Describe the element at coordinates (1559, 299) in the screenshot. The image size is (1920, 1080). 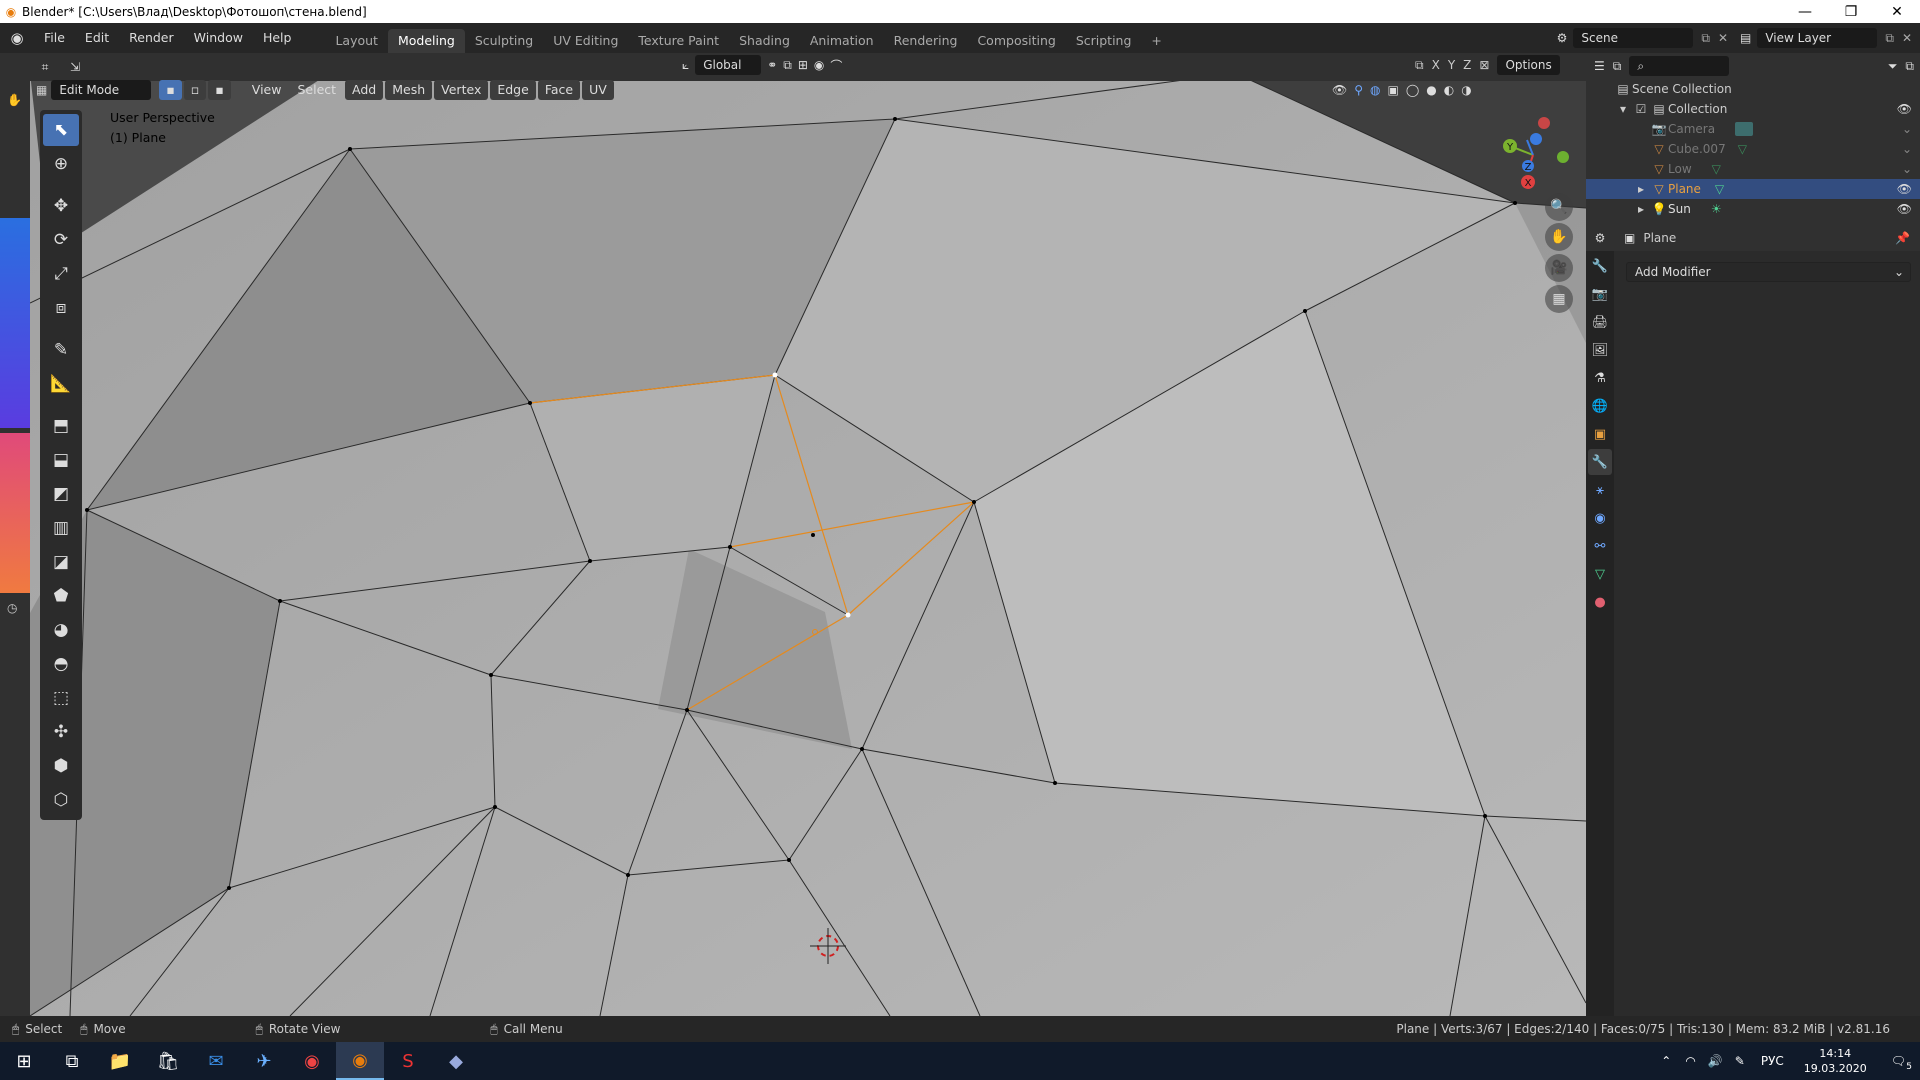
I see `ortho-toggle-icon: ▦` at that location.